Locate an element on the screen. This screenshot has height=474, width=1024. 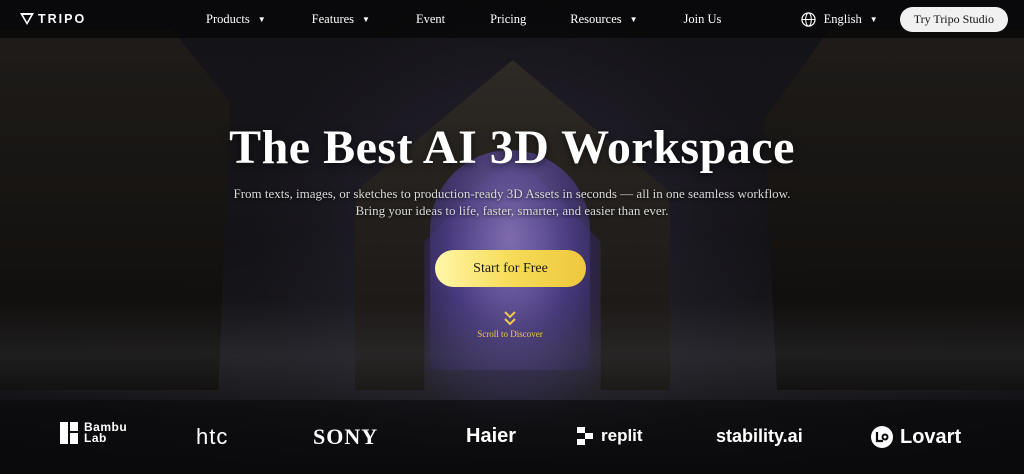
replit-logo: replit is located at coordinates (610, 436).